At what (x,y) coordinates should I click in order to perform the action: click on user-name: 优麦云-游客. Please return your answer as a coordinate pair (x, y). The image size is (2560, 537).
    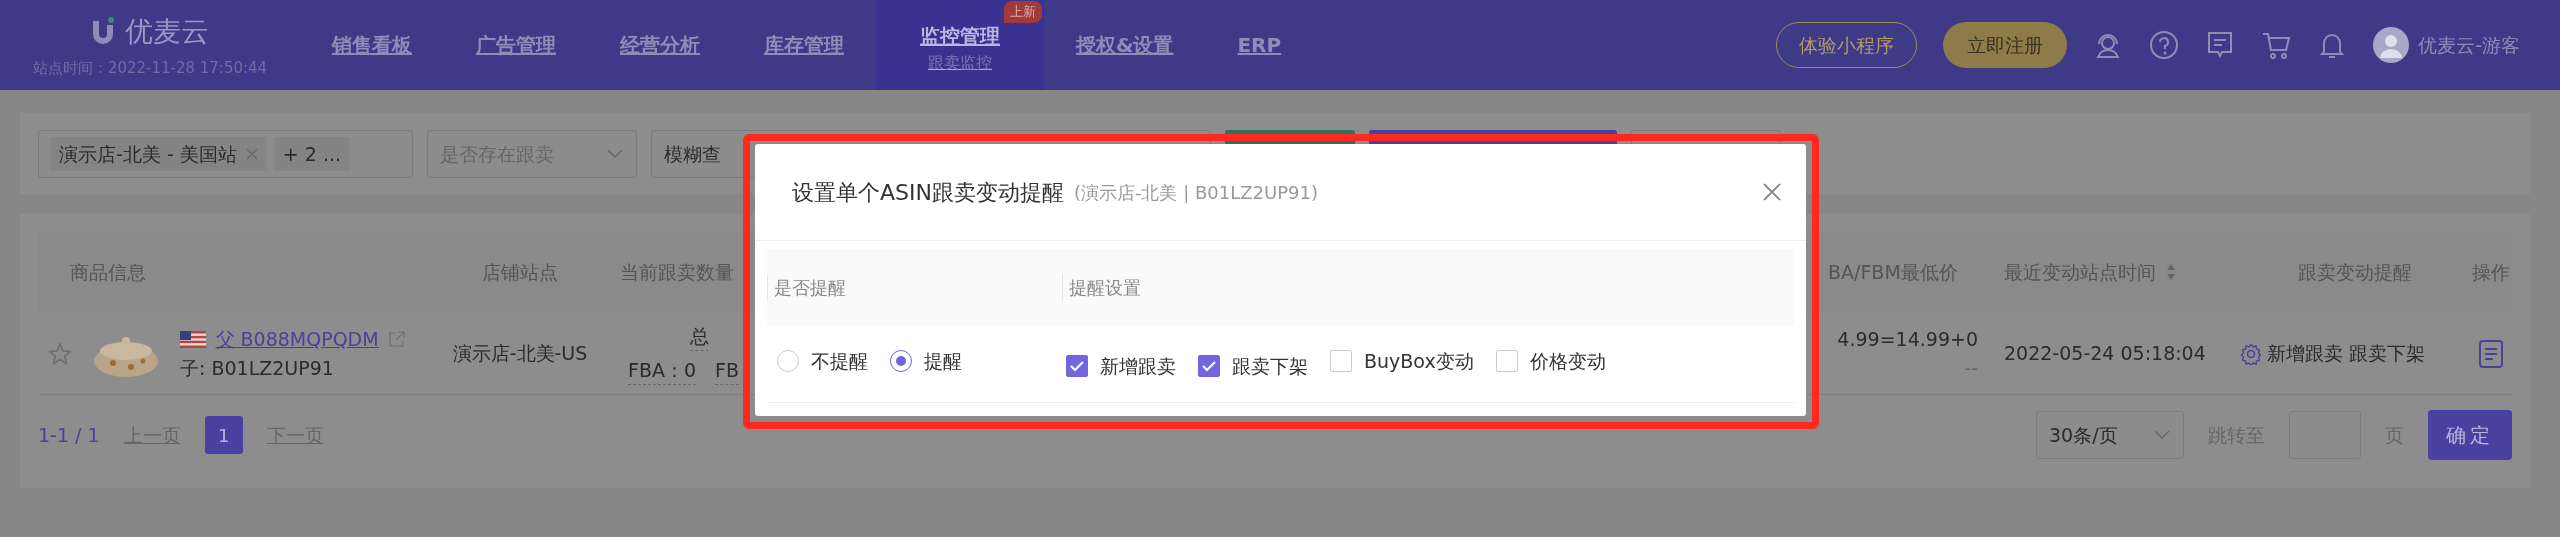
    Looking at the image, I should click on (2469, 45).